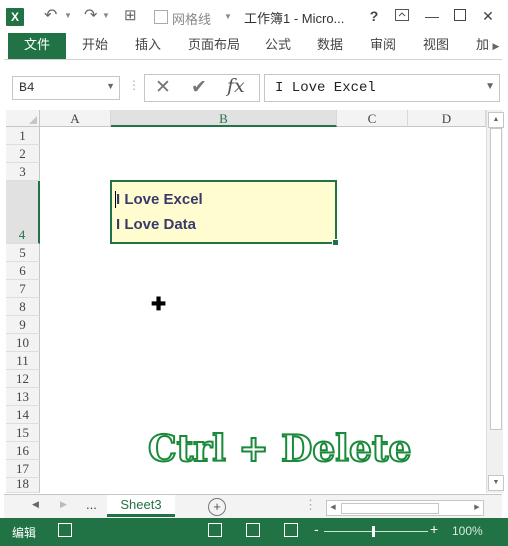 Image resolution: width=508 pixels, height=546 pixels. What do you see at coordinates (490, 86) in the screenshot?
I see `formula-expand-icon: ▼` at bounding box center [490, 86].